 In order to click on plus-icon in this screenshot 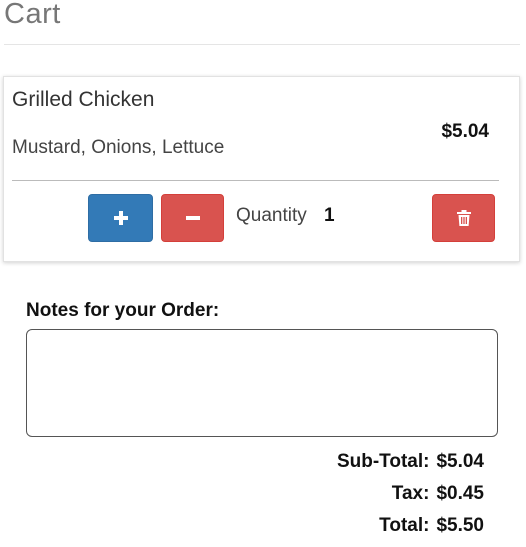, I will do `click(120, 218)`.